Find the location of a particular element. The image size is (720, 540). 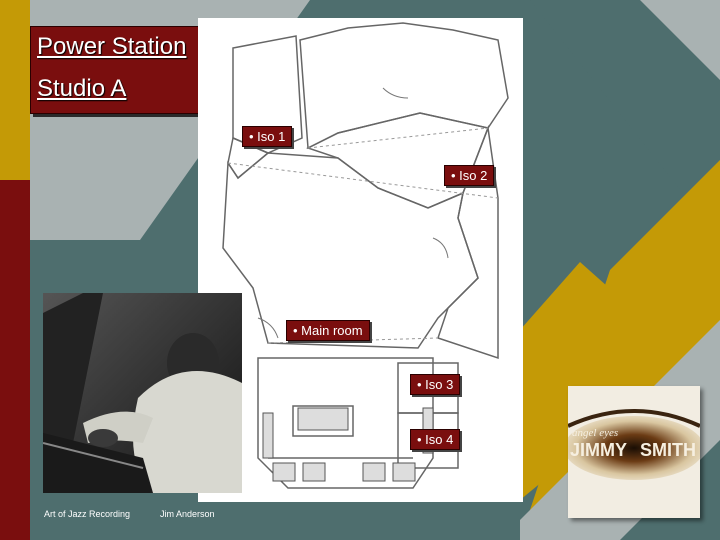

title-line-2: Studio A is located at coordinates (82, 88).